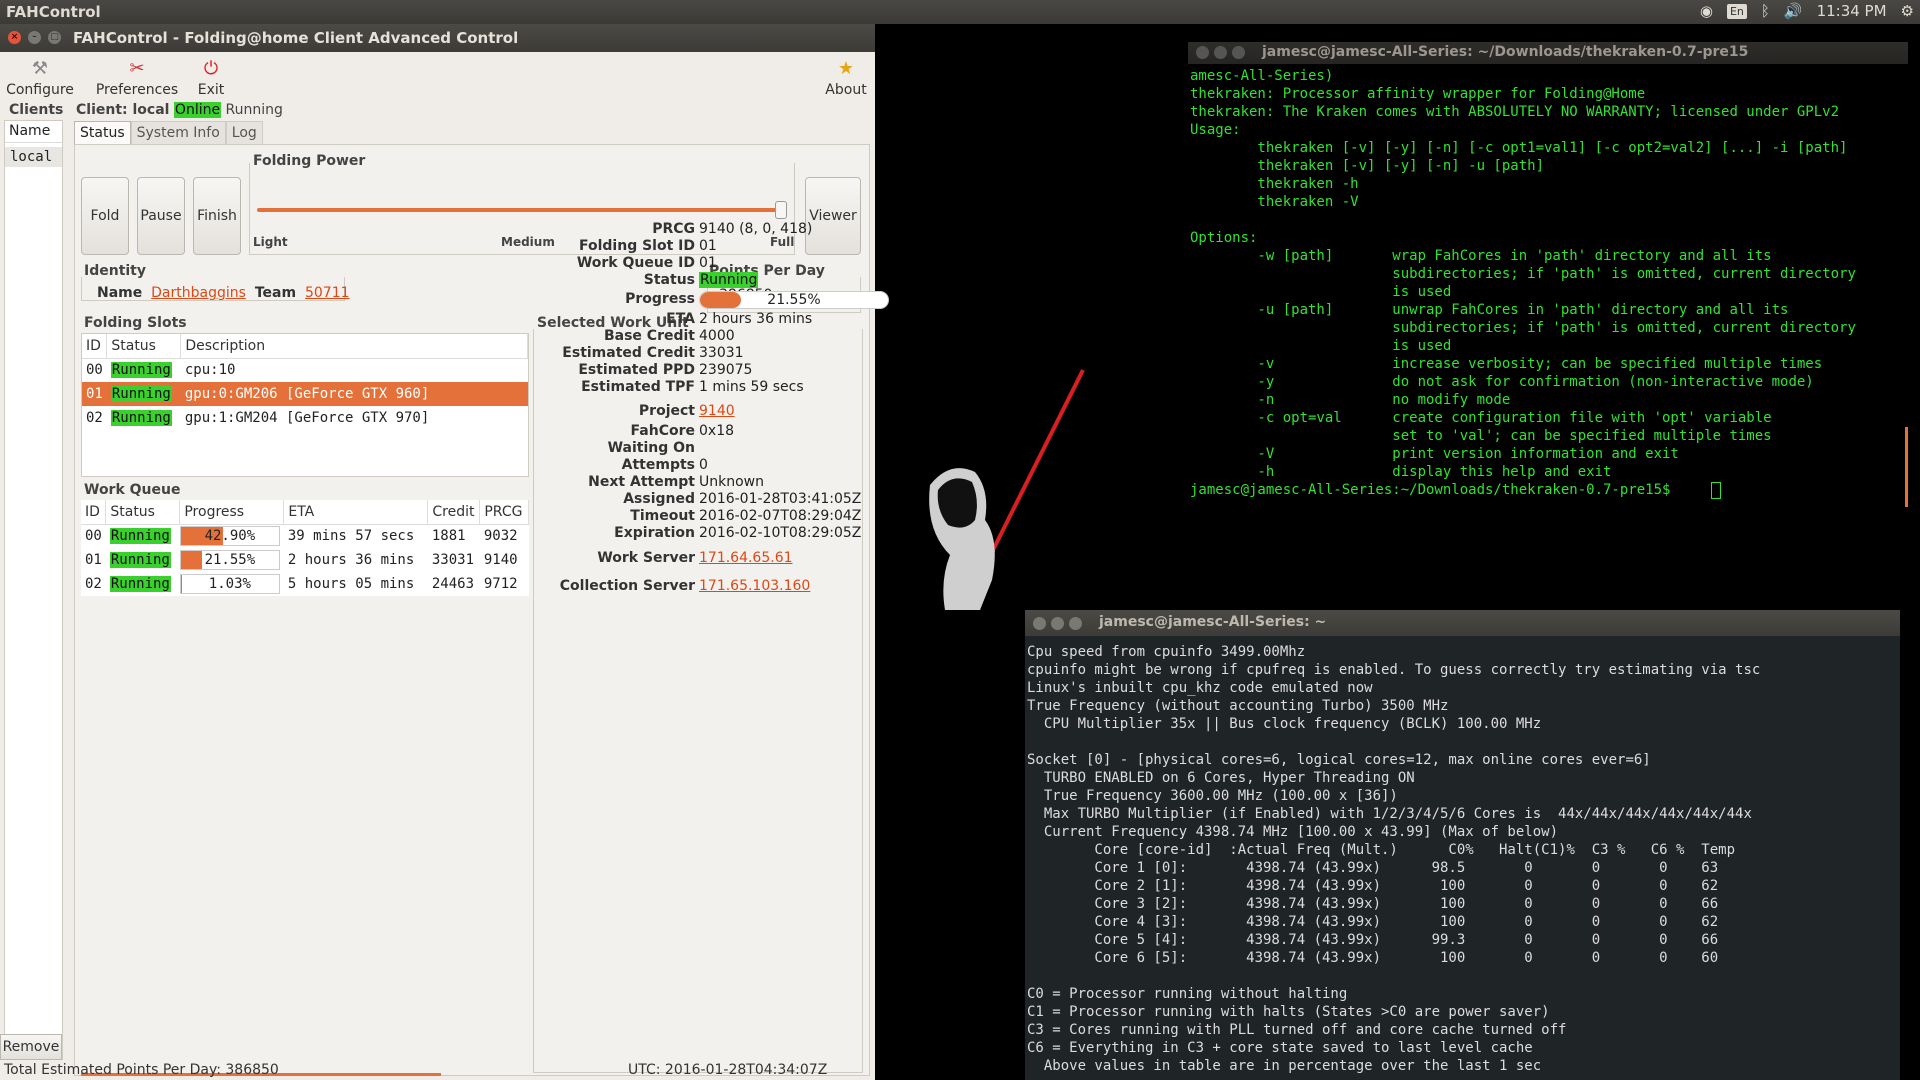 Image resolution: width=1920 pixels, height=1080 pixels. Describe the element at coordinates (254, 110) in the screenshot. I see `client-running-text: Running` at that location.